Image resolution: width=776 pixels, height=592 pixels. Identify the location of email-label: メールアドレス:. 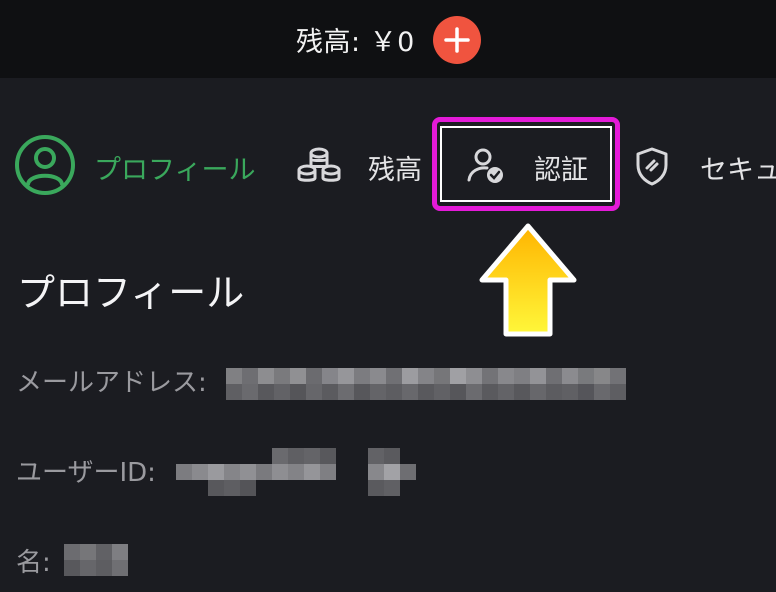
(111, 383).